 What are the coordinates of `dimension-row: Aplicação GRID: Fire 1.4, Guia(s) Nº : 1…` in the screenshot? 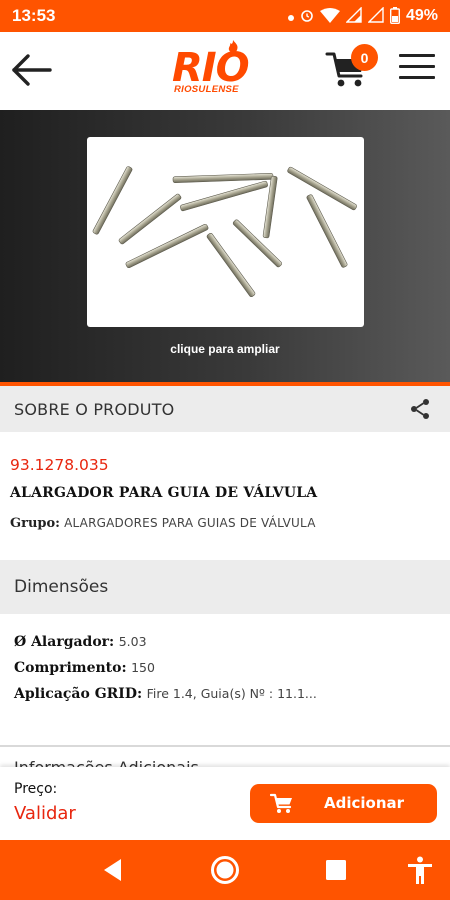 It's located at (165, 694).